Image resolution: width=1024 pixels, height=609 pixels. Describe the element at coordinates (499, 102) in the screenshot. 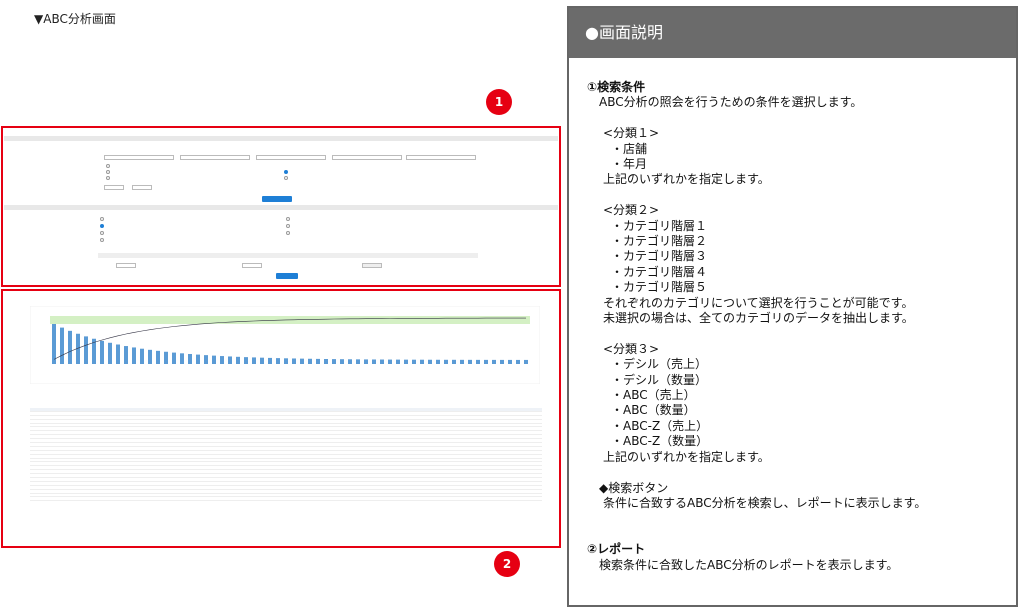

I see `marker-1: 1` at that location.